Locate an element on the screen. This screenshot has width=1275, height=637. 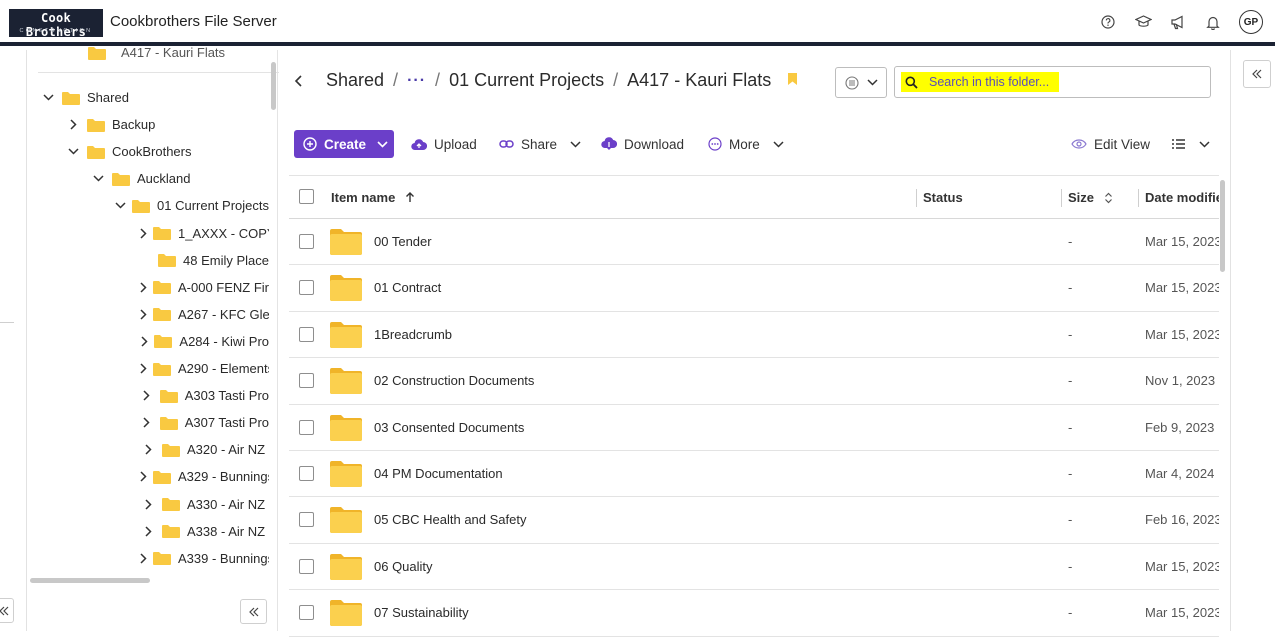
avatar: GP is located at coordinates (1251, 22).